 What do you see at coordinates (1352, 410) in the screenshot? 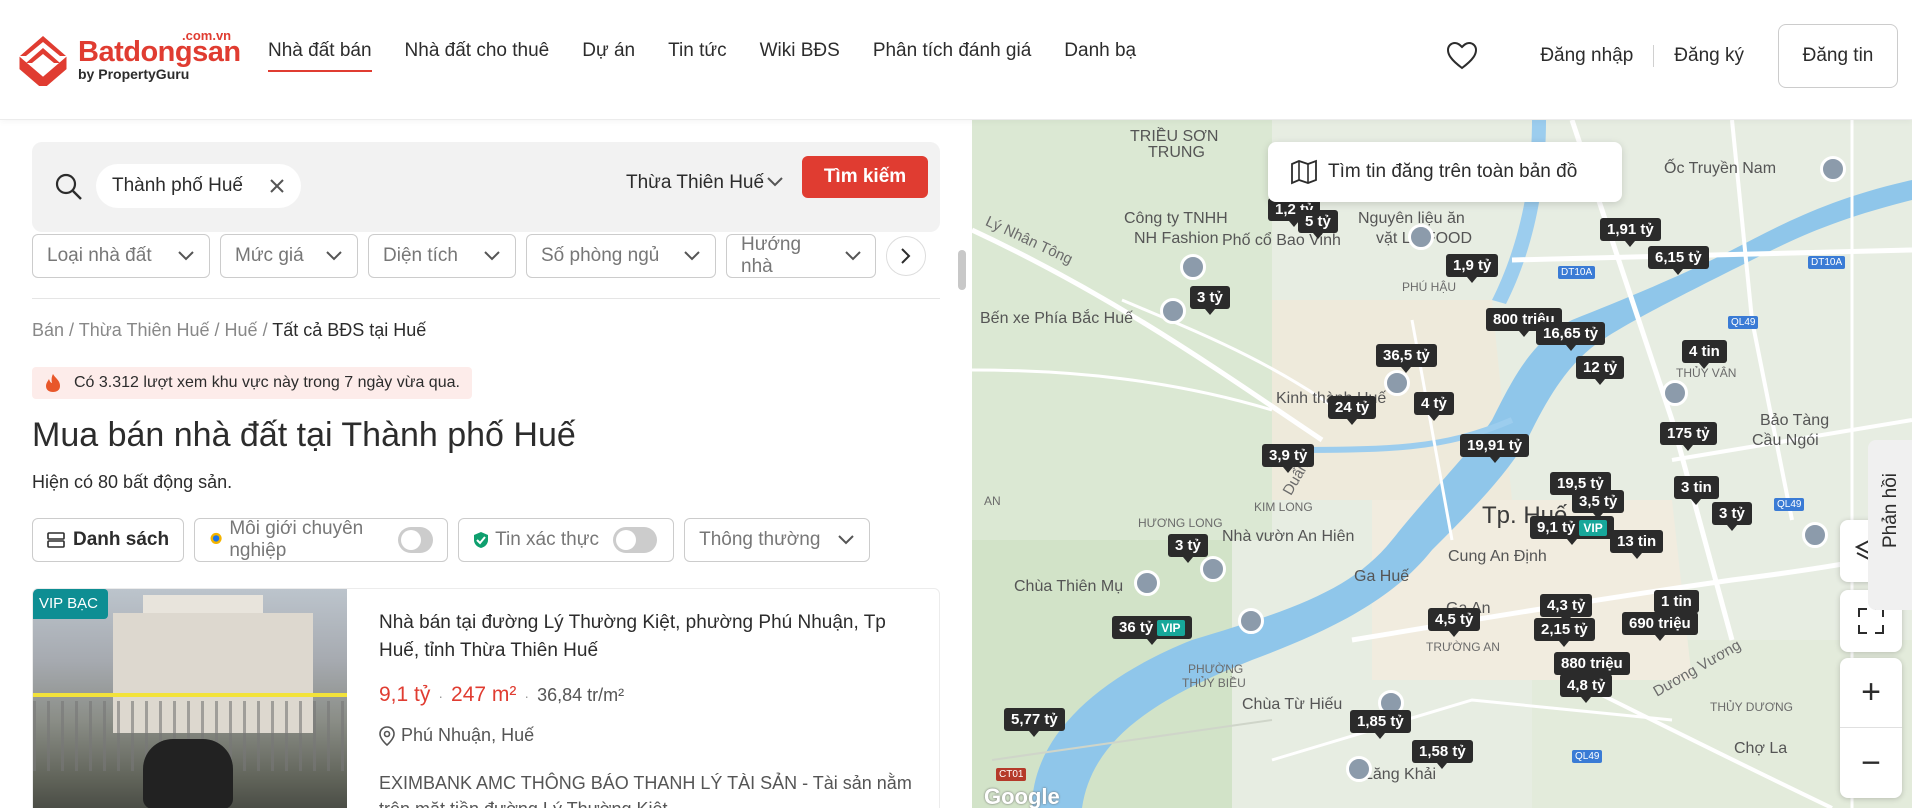
I see `map-price-pin: 24 tỷ` at bounding box center [1352, 410].